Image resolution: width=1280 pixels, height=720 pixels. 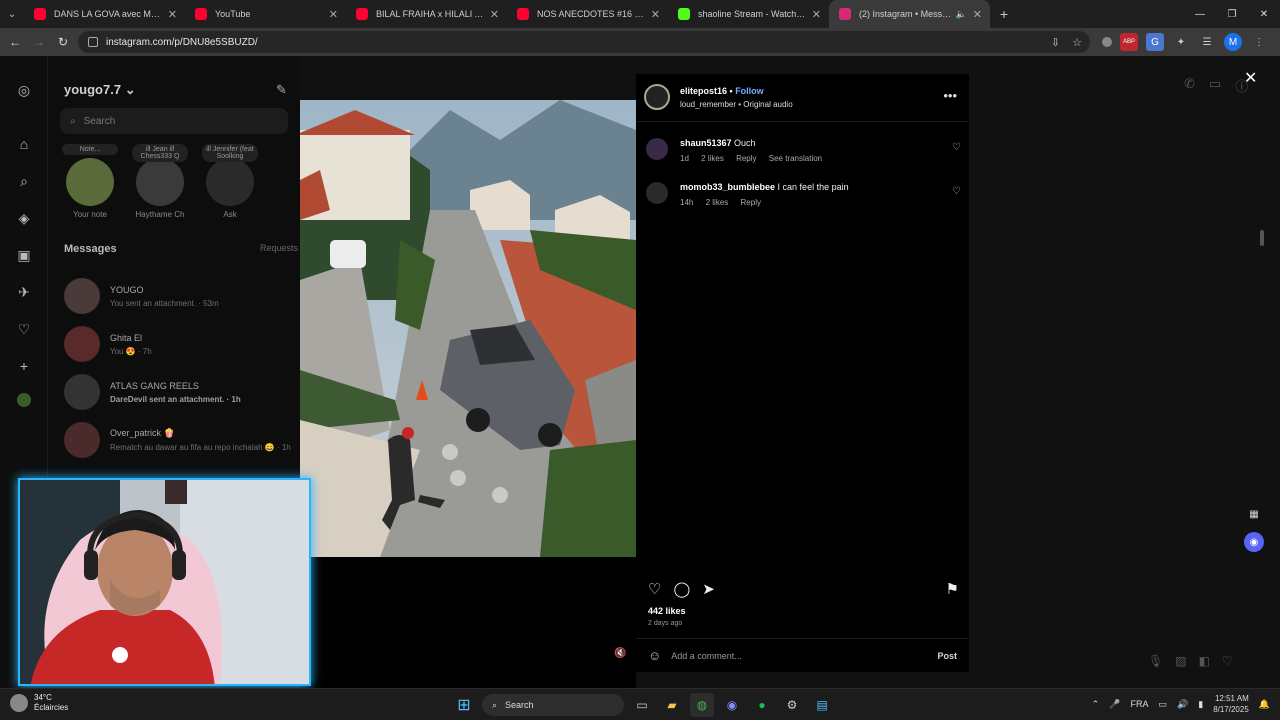 What do you see at coordinates (464, 705) in the screenshot?
I see `start-windows-icon: ⊞` at bounding box center [464, 705].